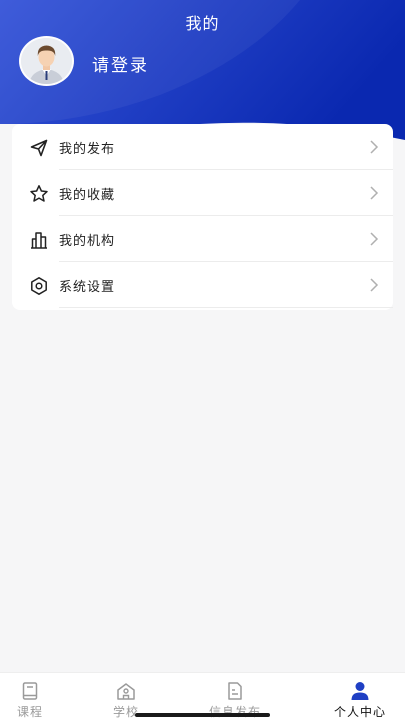 This screenshot has width=405, height=720. What do you see at coordinates (125, 712) in the screenshot?
I see `tab-label: 学校` at bounding box center [125, 712].